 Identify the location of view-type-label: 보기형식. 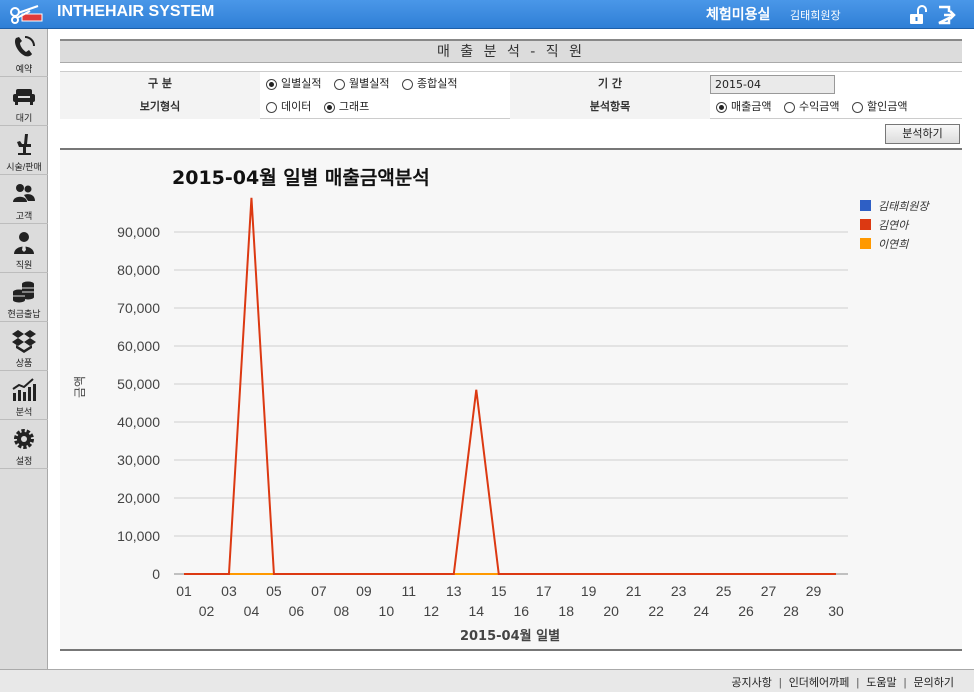
(160, 107).